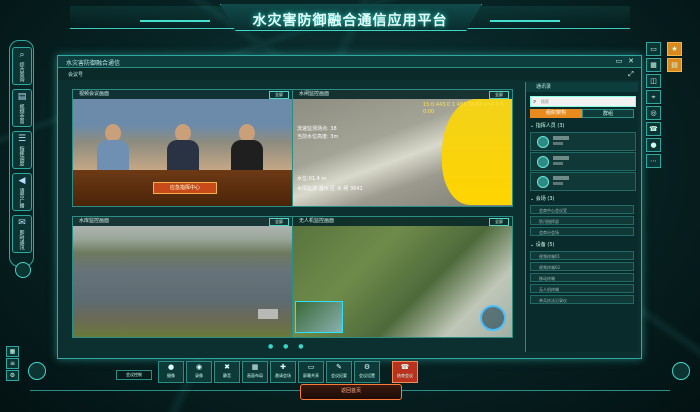 The width and height of the screenshot is (700, 412). What do you see at coordinates (22, 55) in the screenshot?
I see `search-icon: ⌕` at bounding box center [22, 55].